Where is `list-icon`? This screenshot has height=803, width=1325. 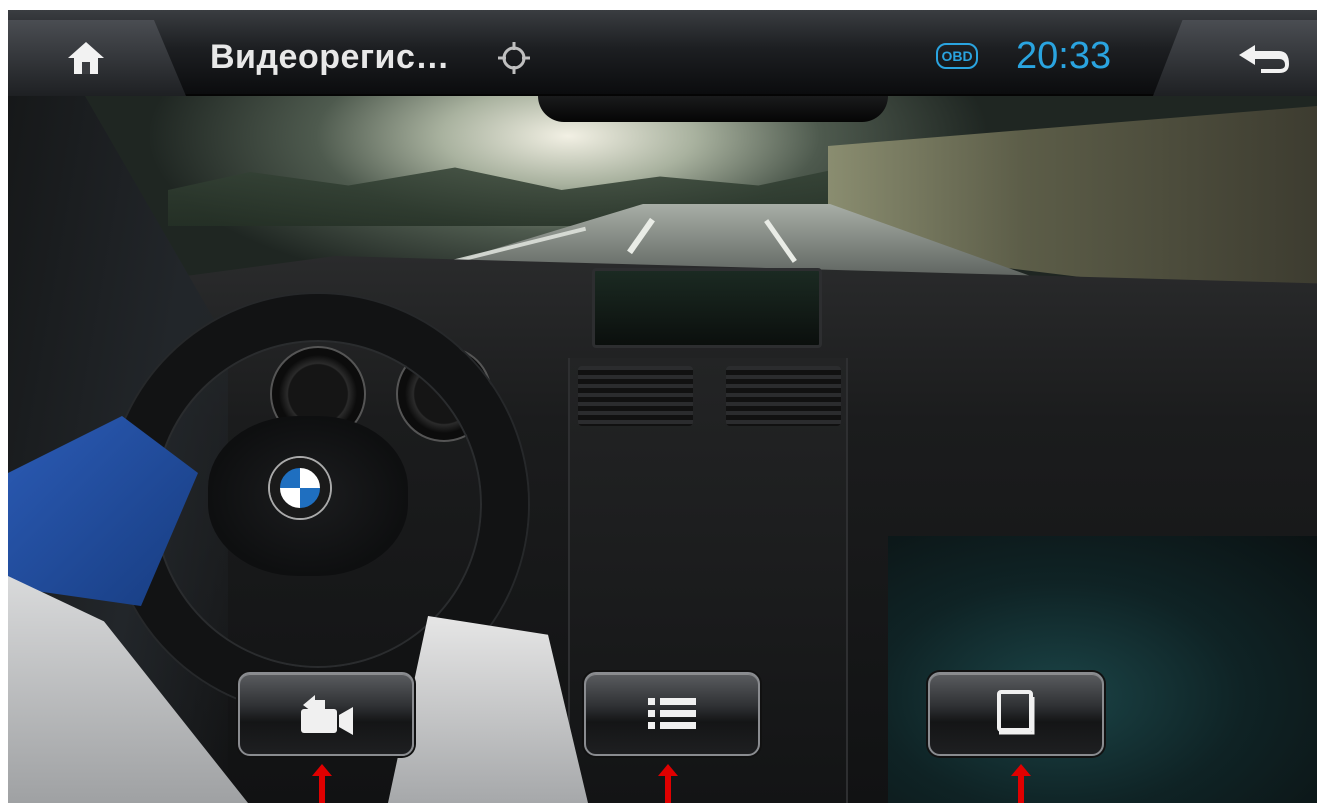 list-icon is located at coordinates (672, 713).